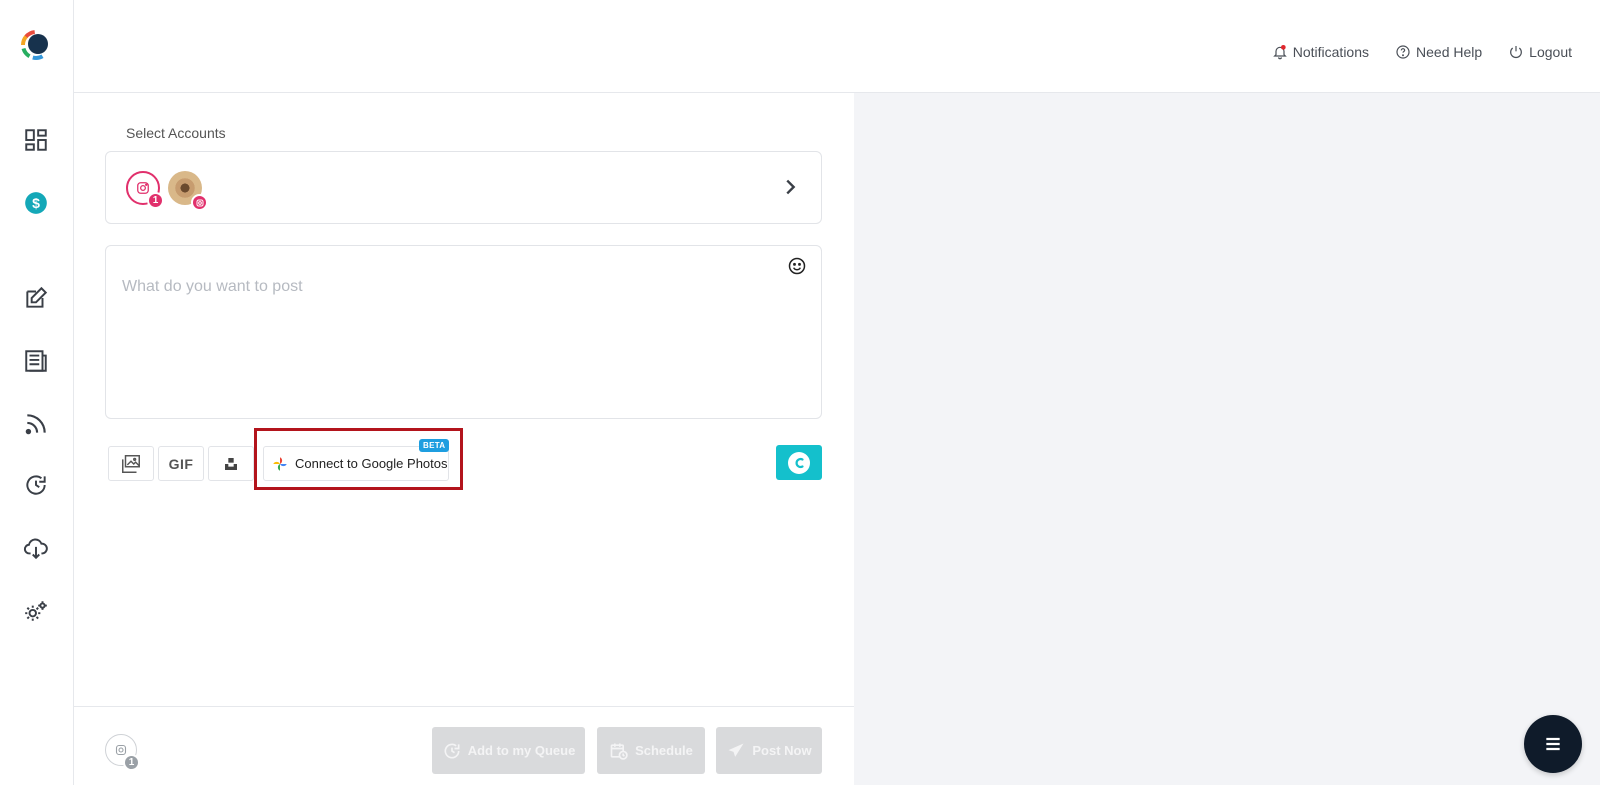 Image resolution: width=1600 pixels, height=785 pixels. I want to click on calendar-clock-icon, so click(619, 751).